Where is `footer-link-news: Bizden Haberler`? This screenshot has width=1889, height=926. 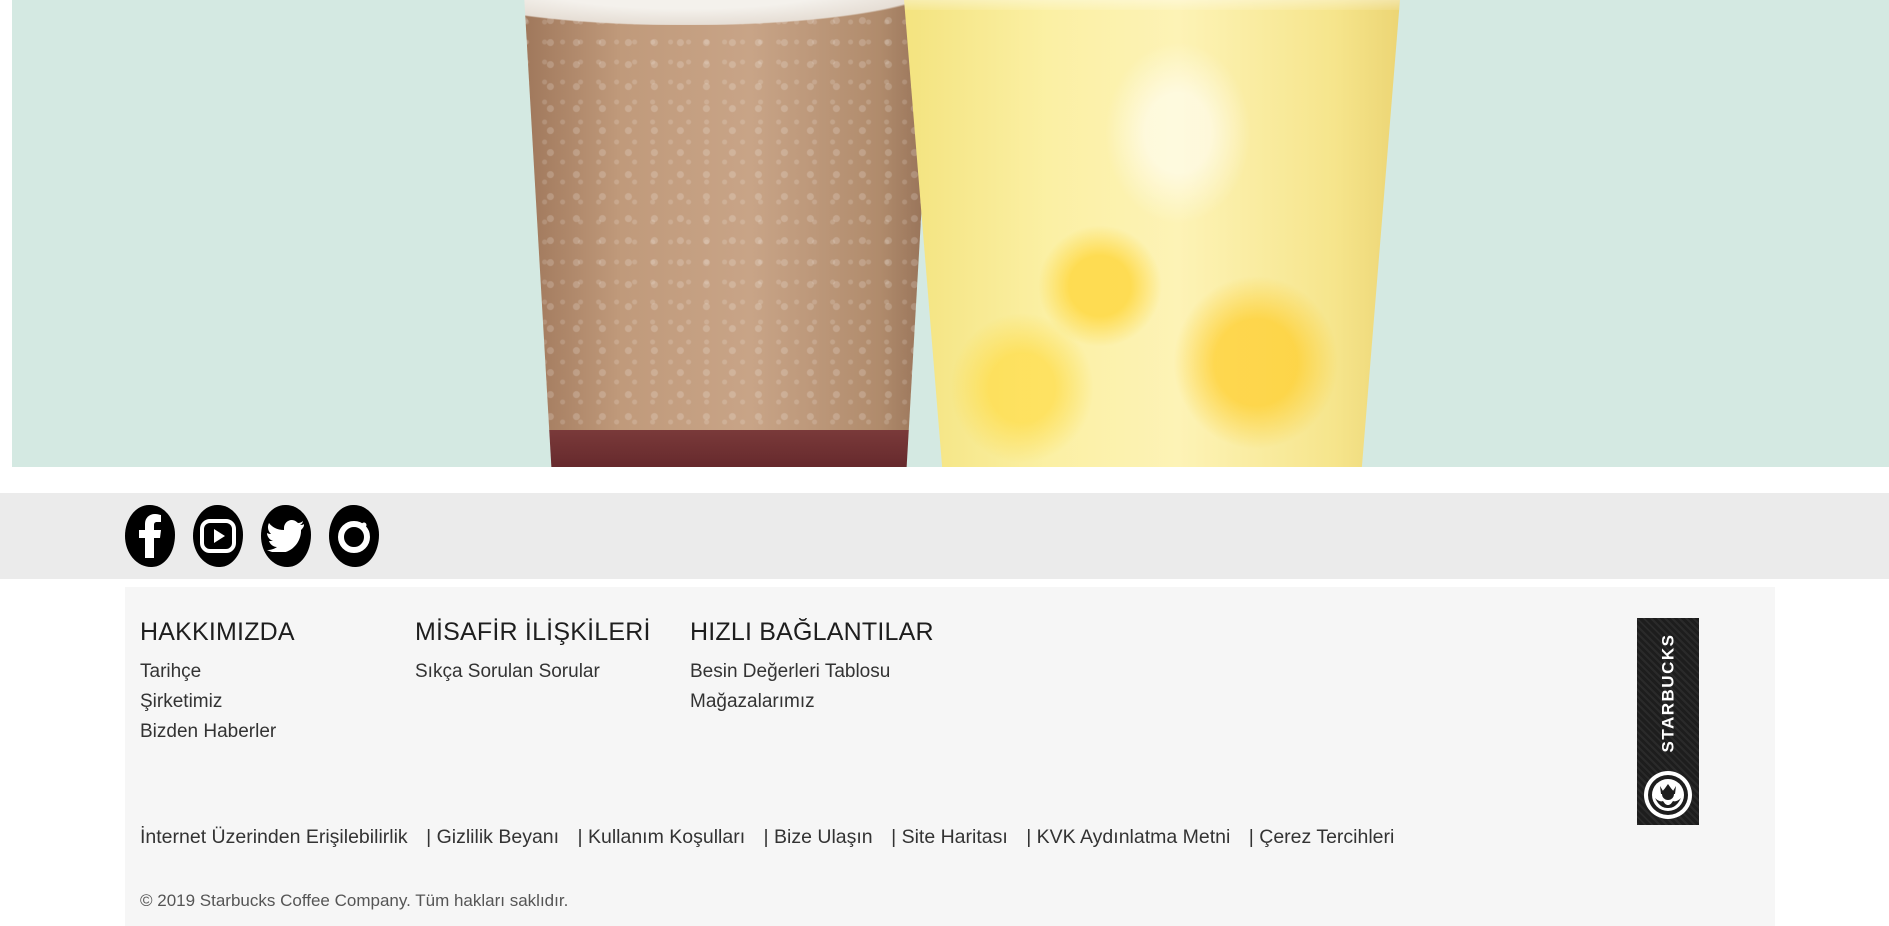
footer-link-news: Bizden Haberler is located at coordinates (217, 732).